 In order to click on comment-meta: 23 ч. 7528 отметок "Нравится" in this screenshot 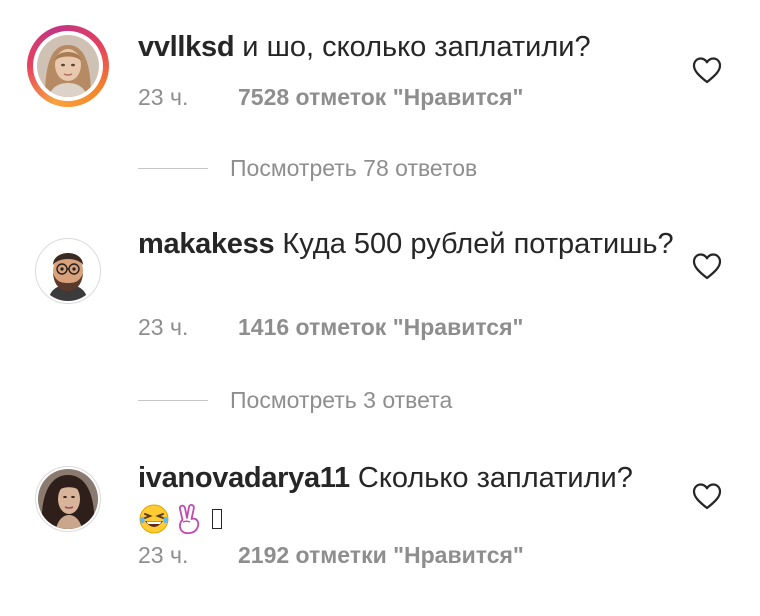, I will do `click(330, 97)`.